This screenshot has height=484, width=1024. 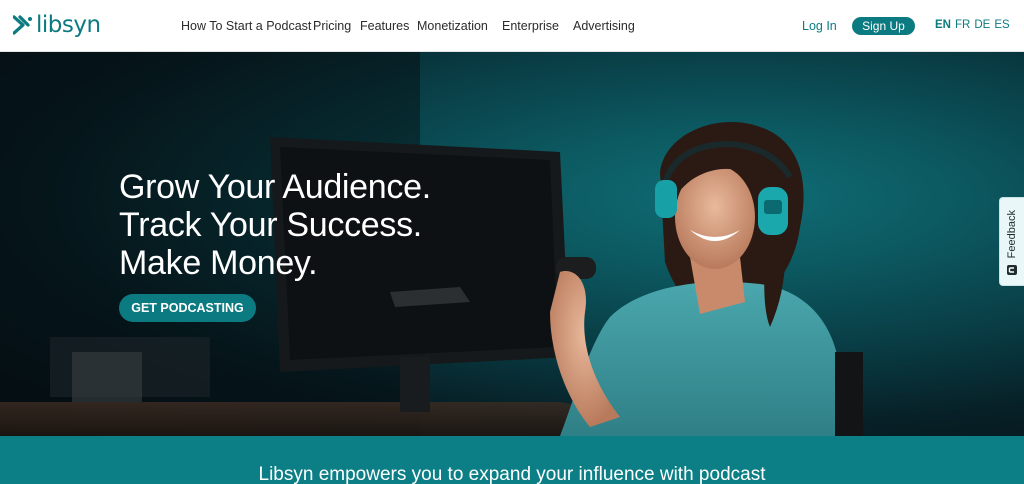 What do you see at coordinates (218, 263) in the screenshot?
I see `headline-line-3: Make Money.` at bounding box center [218, 263].